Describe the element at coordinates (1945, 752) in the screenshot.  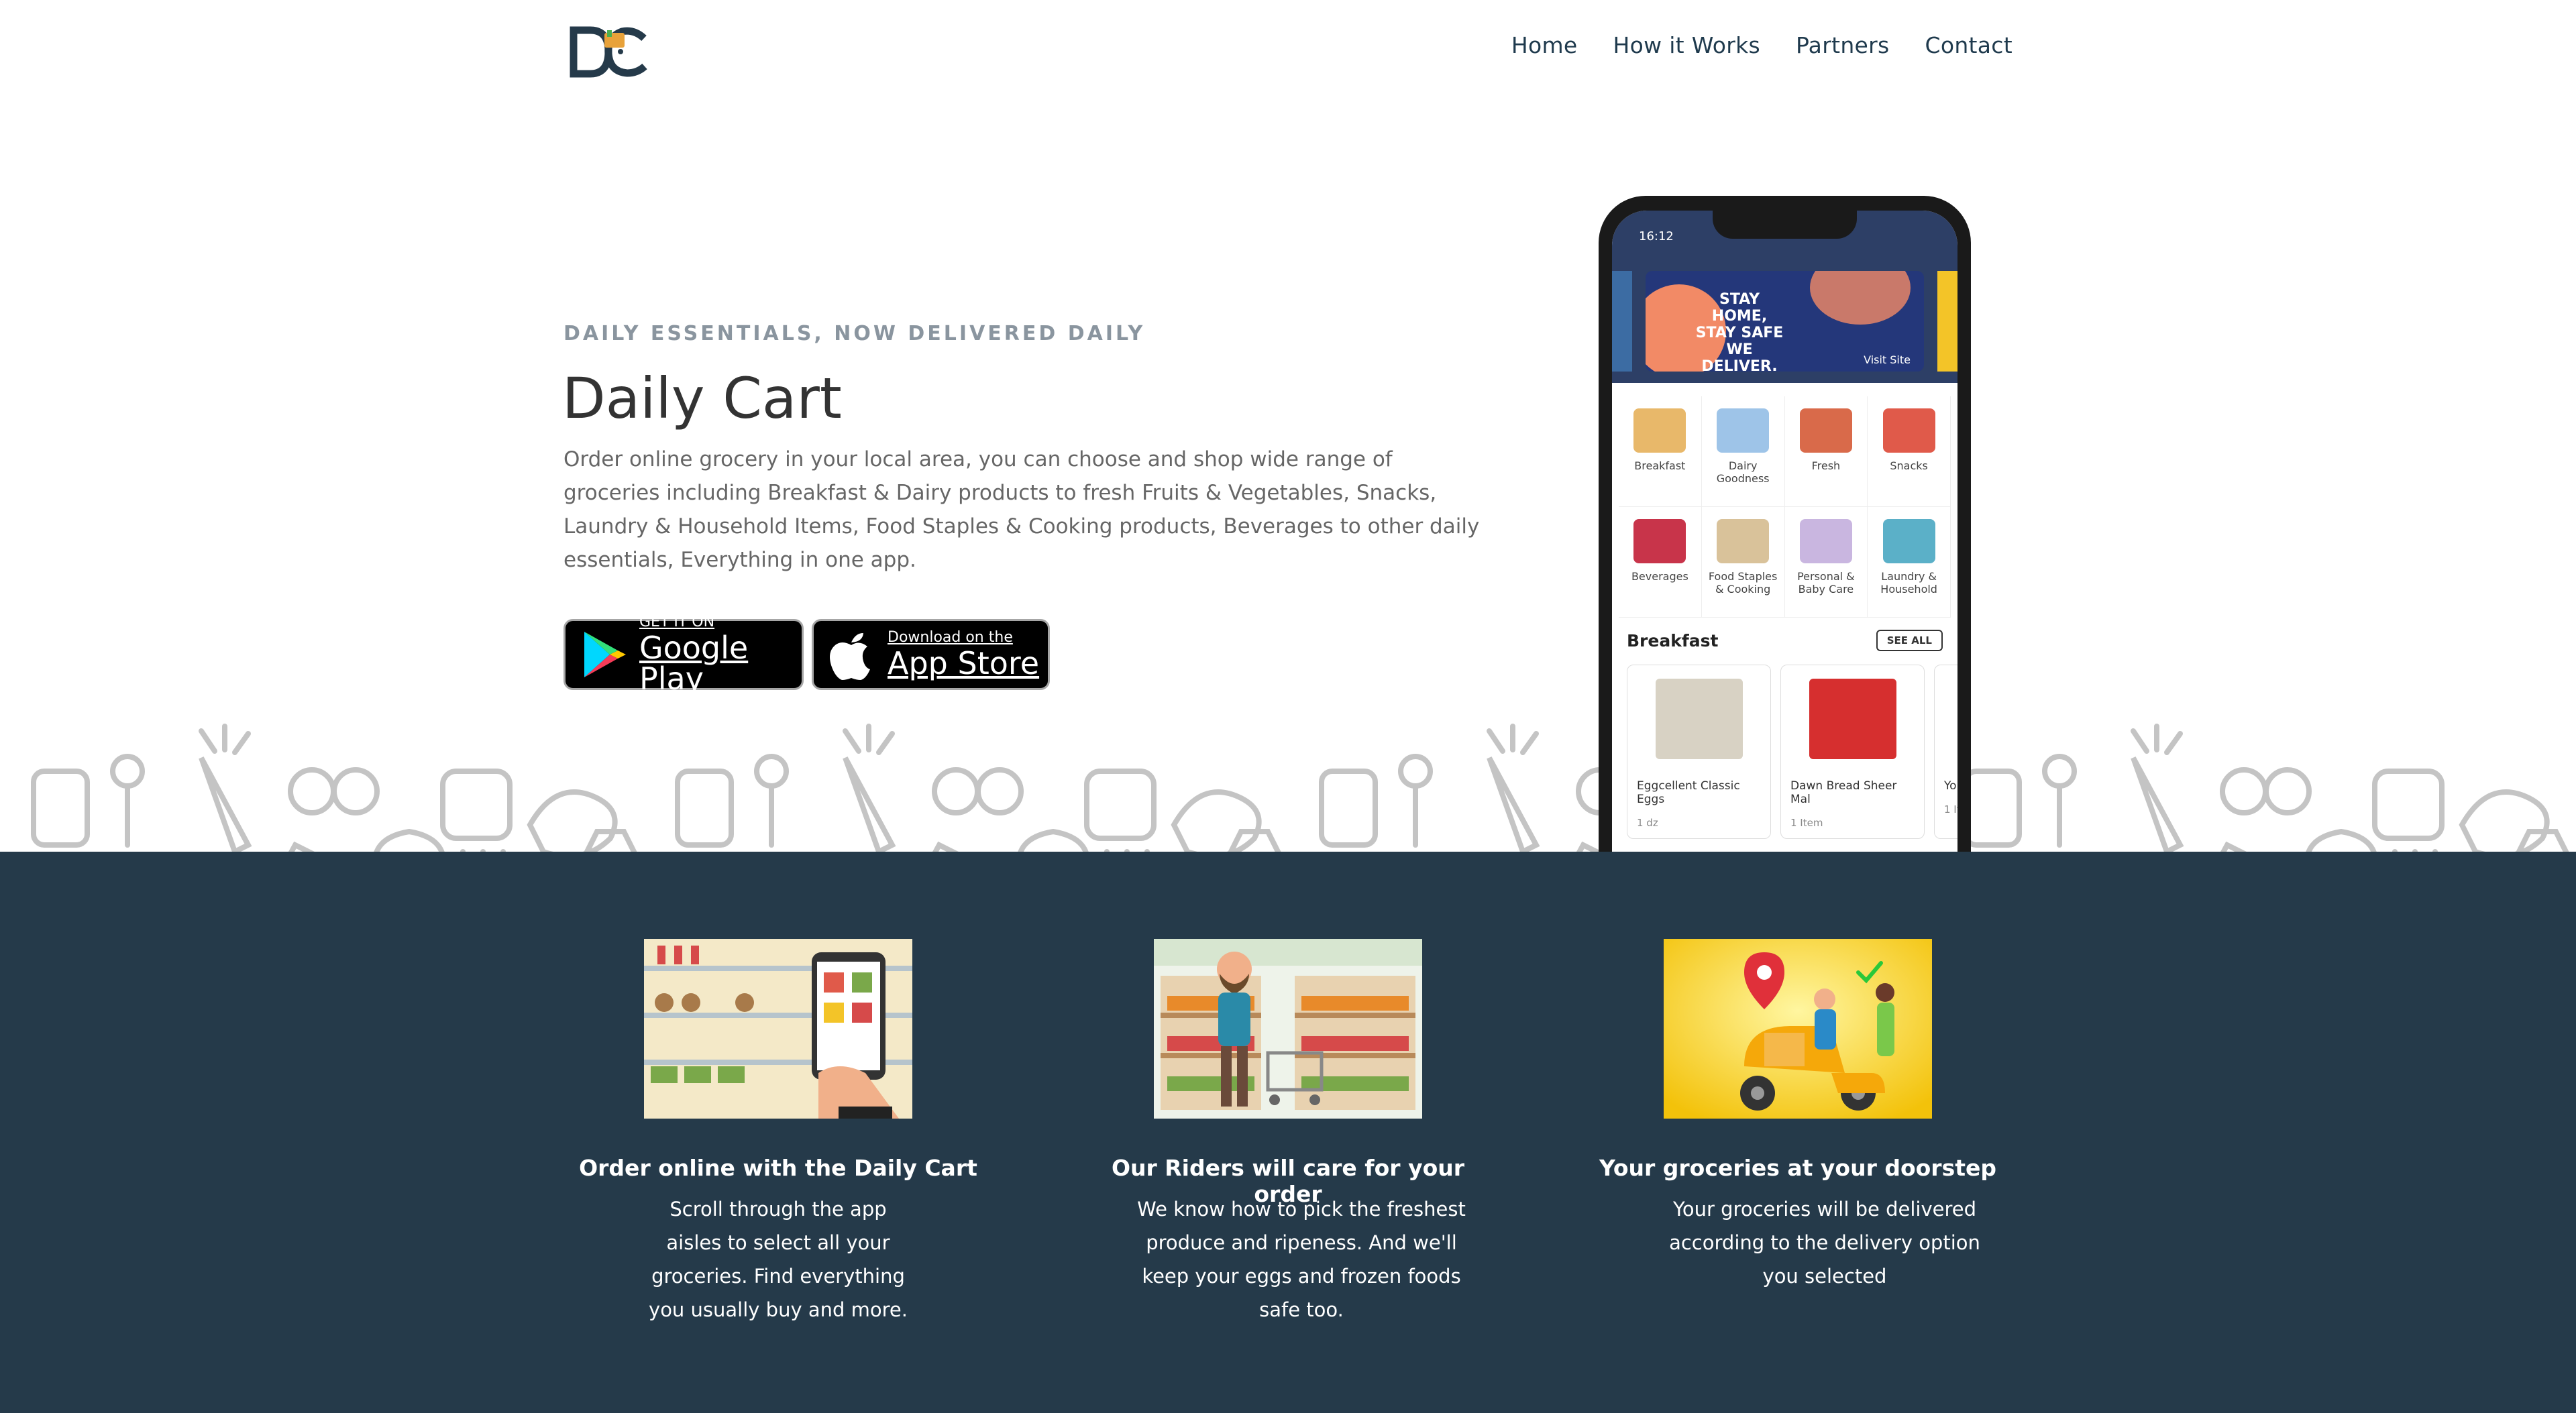
I see `product-card: Yo 1 It` at that location.